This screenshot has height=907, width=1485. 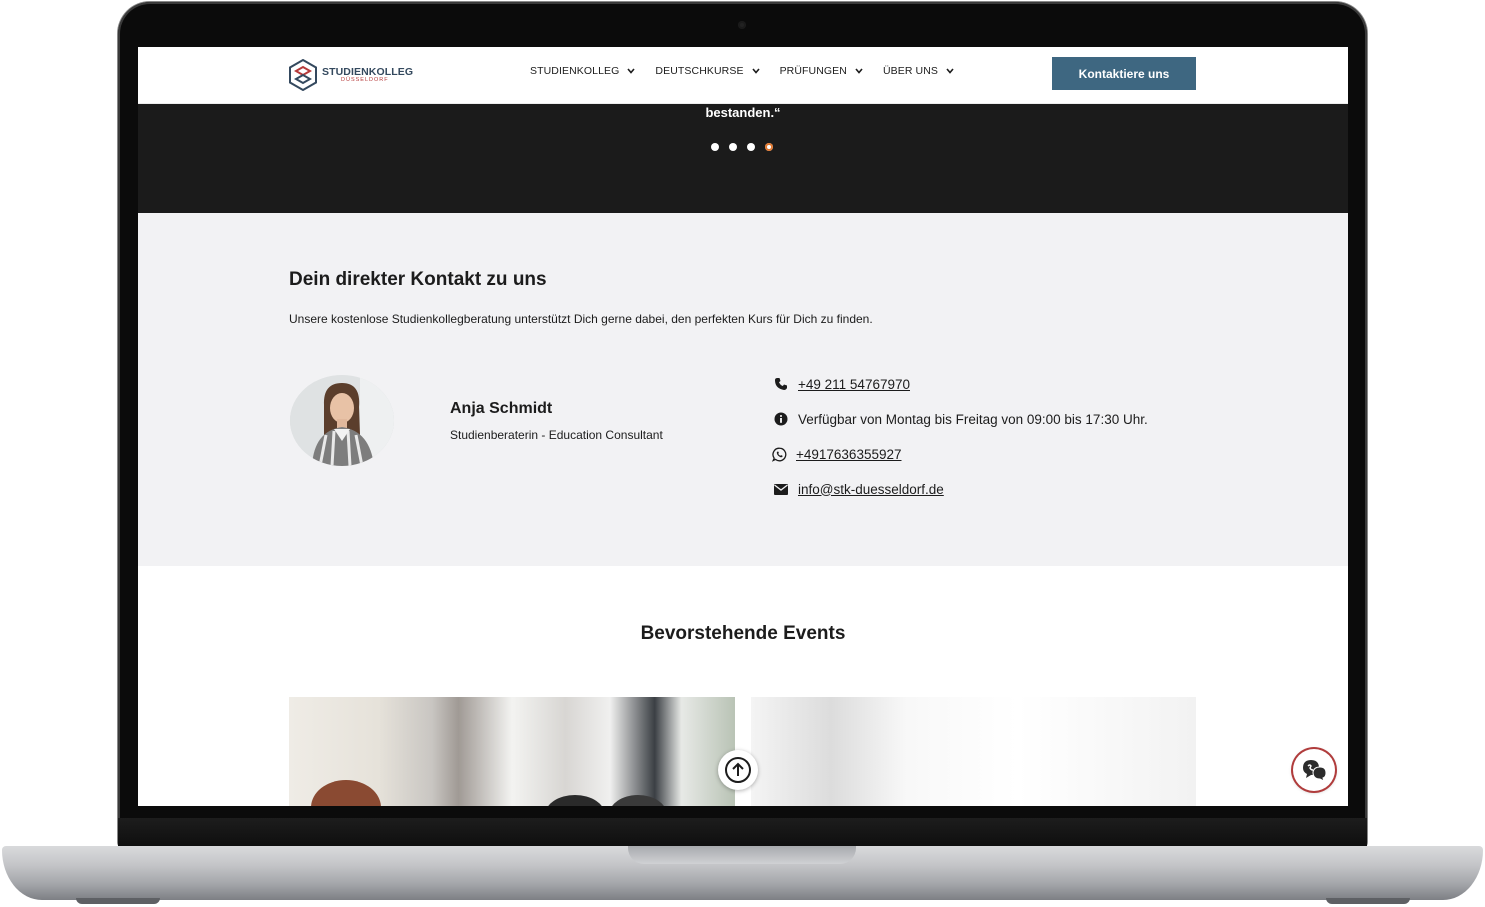 I want to click on laptop-notch, so click(x=742, y=855).